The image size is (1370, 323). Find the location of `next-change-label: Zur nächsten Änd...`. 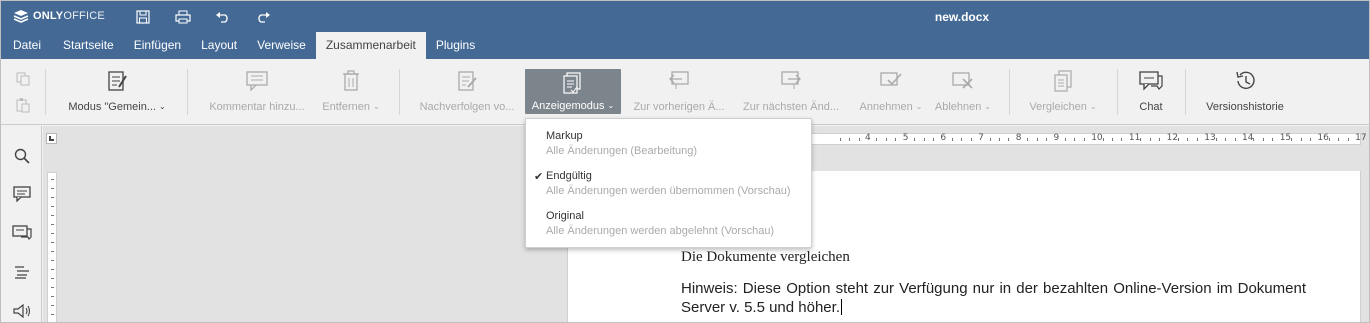

next-change-label: Zur nächsten Änd... is located at coordinates (791, 107).